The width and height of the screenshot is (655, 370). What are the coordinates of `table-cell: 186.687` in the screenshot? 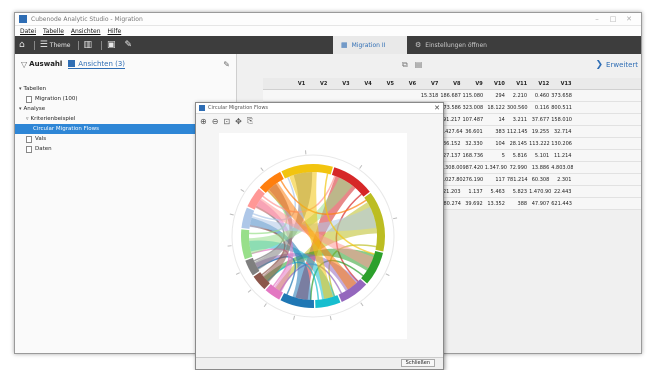 It's located at (451, 96).